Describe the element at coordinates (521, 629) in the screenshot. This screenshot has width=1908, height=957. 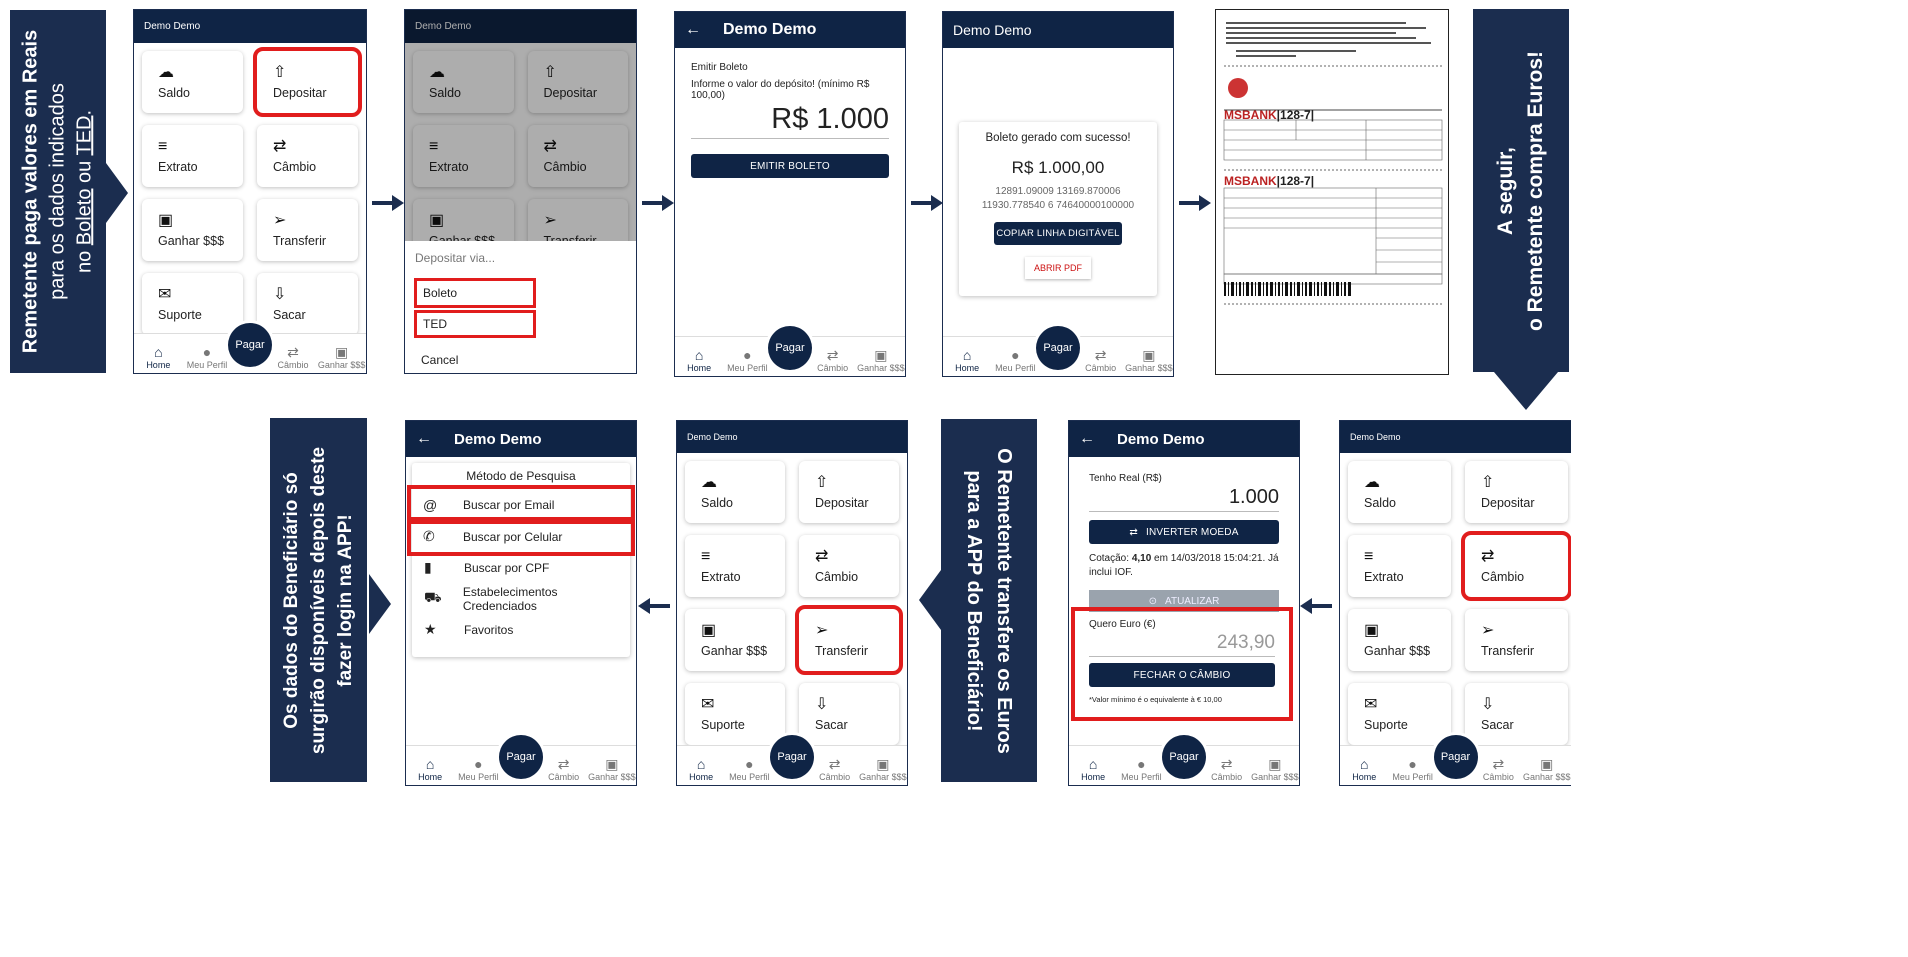
I see `favoritos-option: ★ Favoritos` at that location.